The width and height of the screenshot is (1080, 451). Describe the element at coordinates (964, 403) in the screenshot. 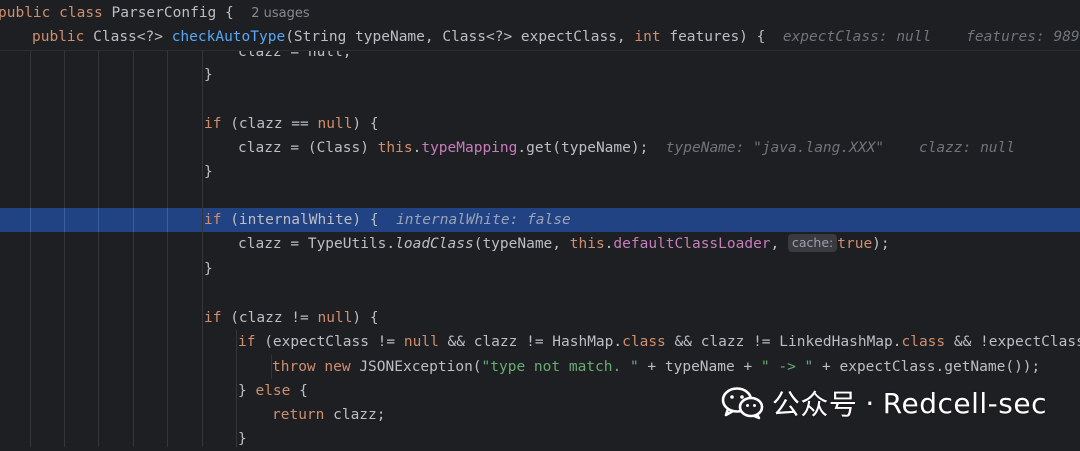

I see `watermark-account: Redcell-sec` at that location.